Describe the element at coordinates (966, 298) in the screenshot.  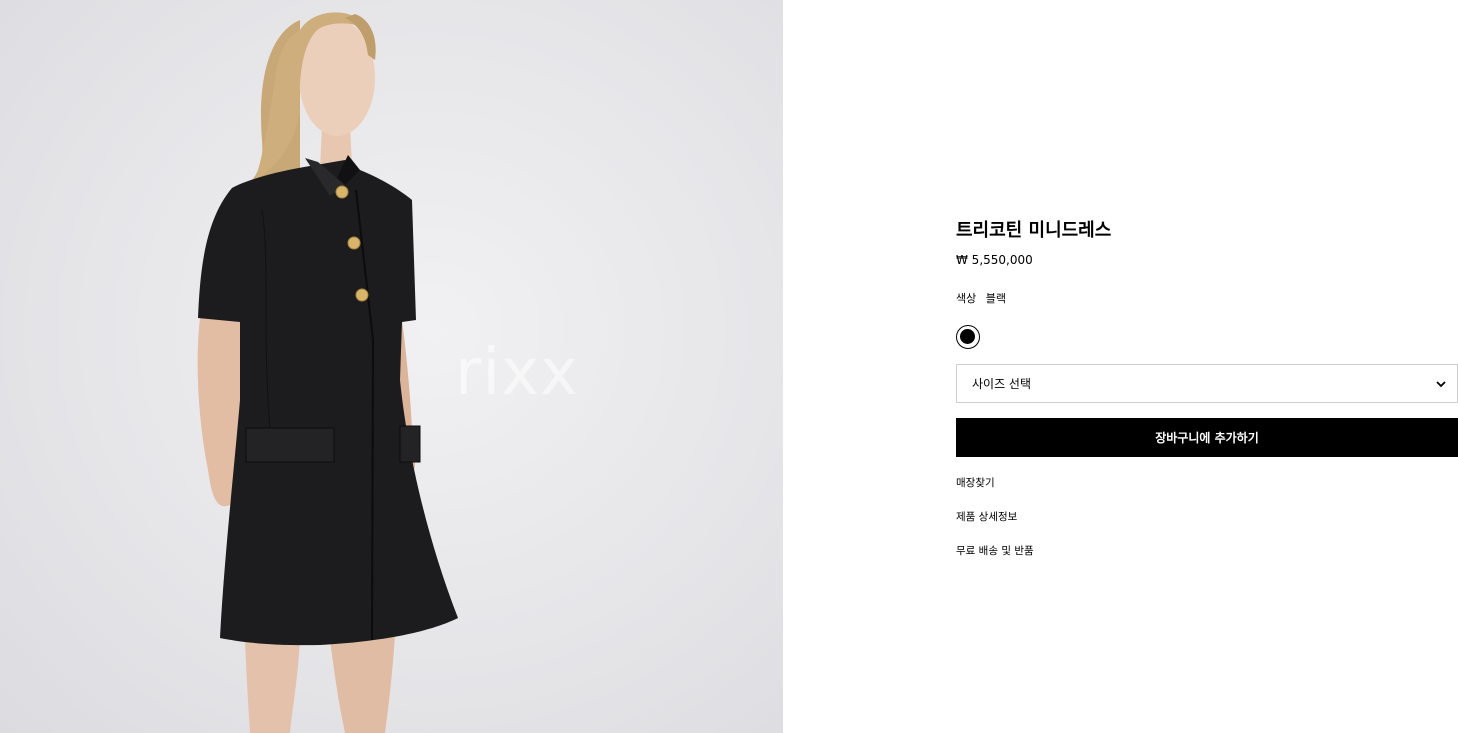
I see `color-label: 색상` at that location.